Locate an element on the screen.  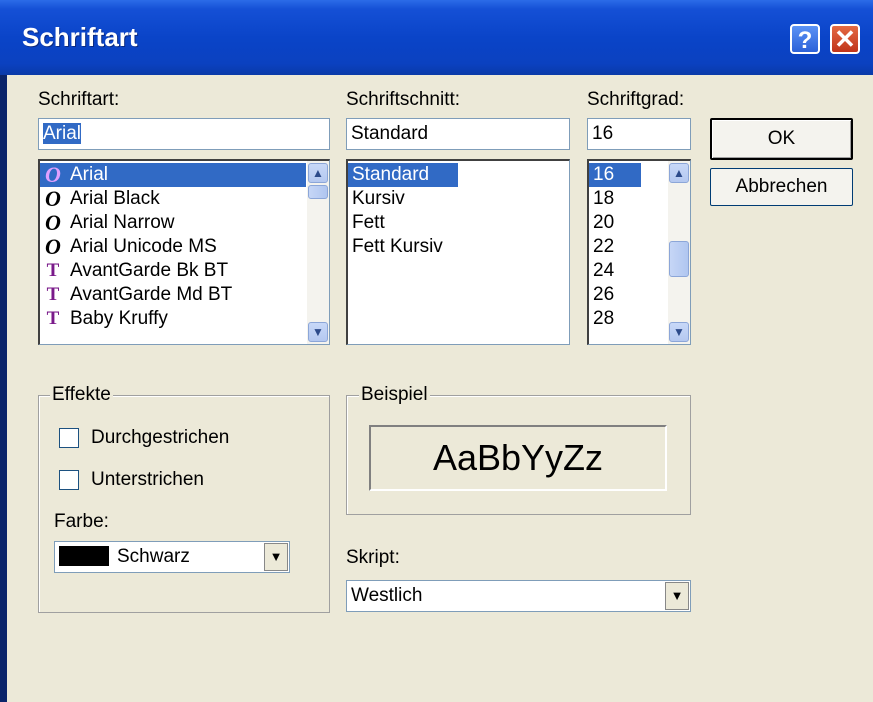
size-list-scrollbar: ▲ ▼ is located at coordinates (679, 252).